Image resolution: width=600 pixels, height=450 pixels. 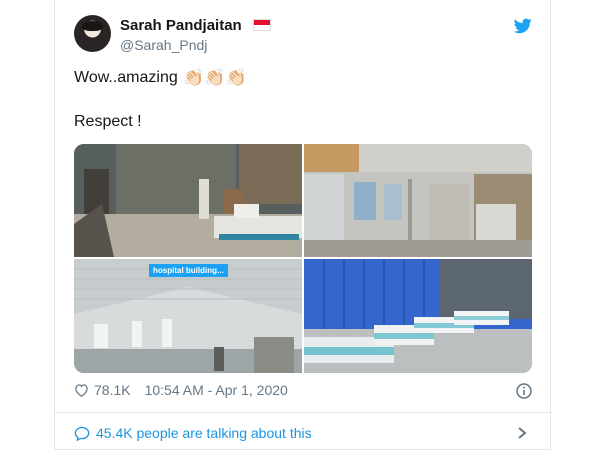 What do you see at coordinates (163, 45) in the screenshot?
I see `author-handle: @Sarah_Pndj` at bounding box center [163, 45].